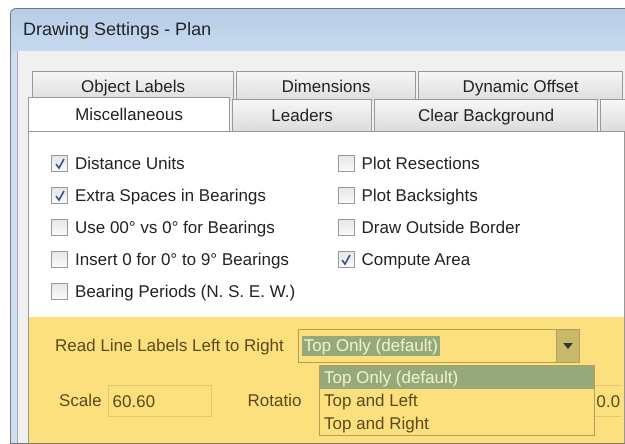 Image resolution: width=625 pixels, height=444 pixels. What do you see at coordinates (608, 401) in the screenshot?
I see `rotation-field: 0.0` at bounding box center [608, 401].